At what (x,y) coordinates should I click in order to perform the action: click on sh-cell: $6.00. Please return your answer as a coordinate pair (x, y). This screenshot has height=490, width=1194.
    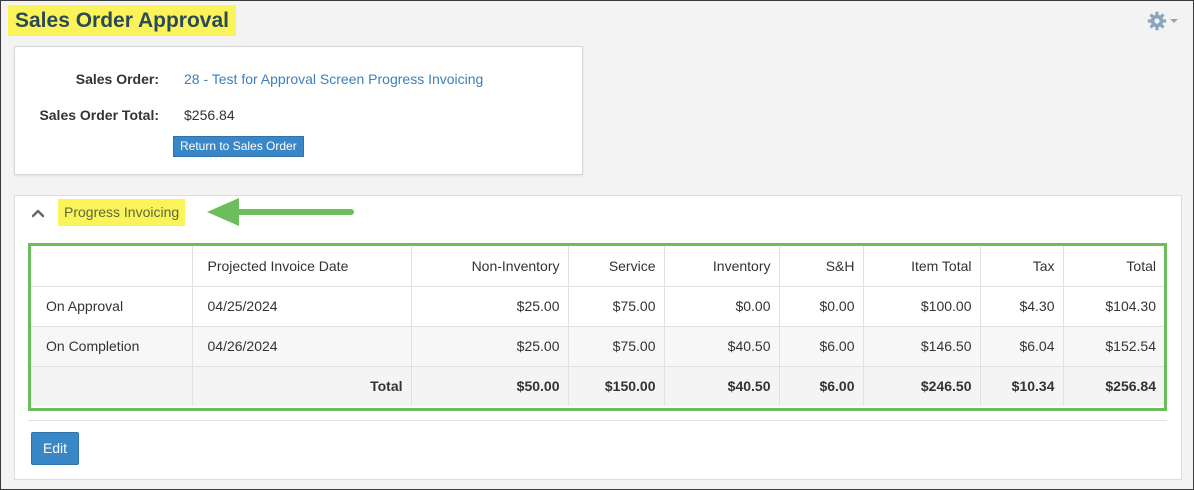
    Looking at the image, I should click on (821, 346).